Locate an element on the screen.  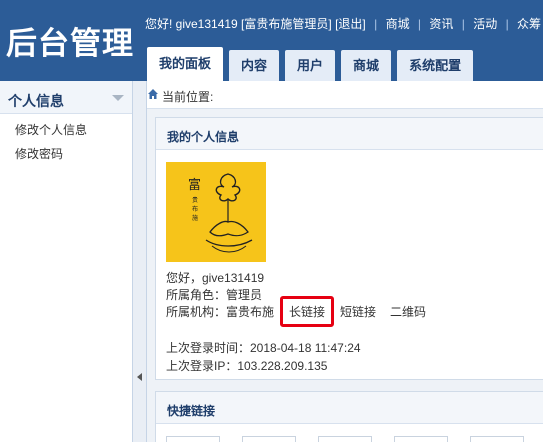
sidebar-item-edit-profile: 修改个人信息 is located at coordinates (66, 130).